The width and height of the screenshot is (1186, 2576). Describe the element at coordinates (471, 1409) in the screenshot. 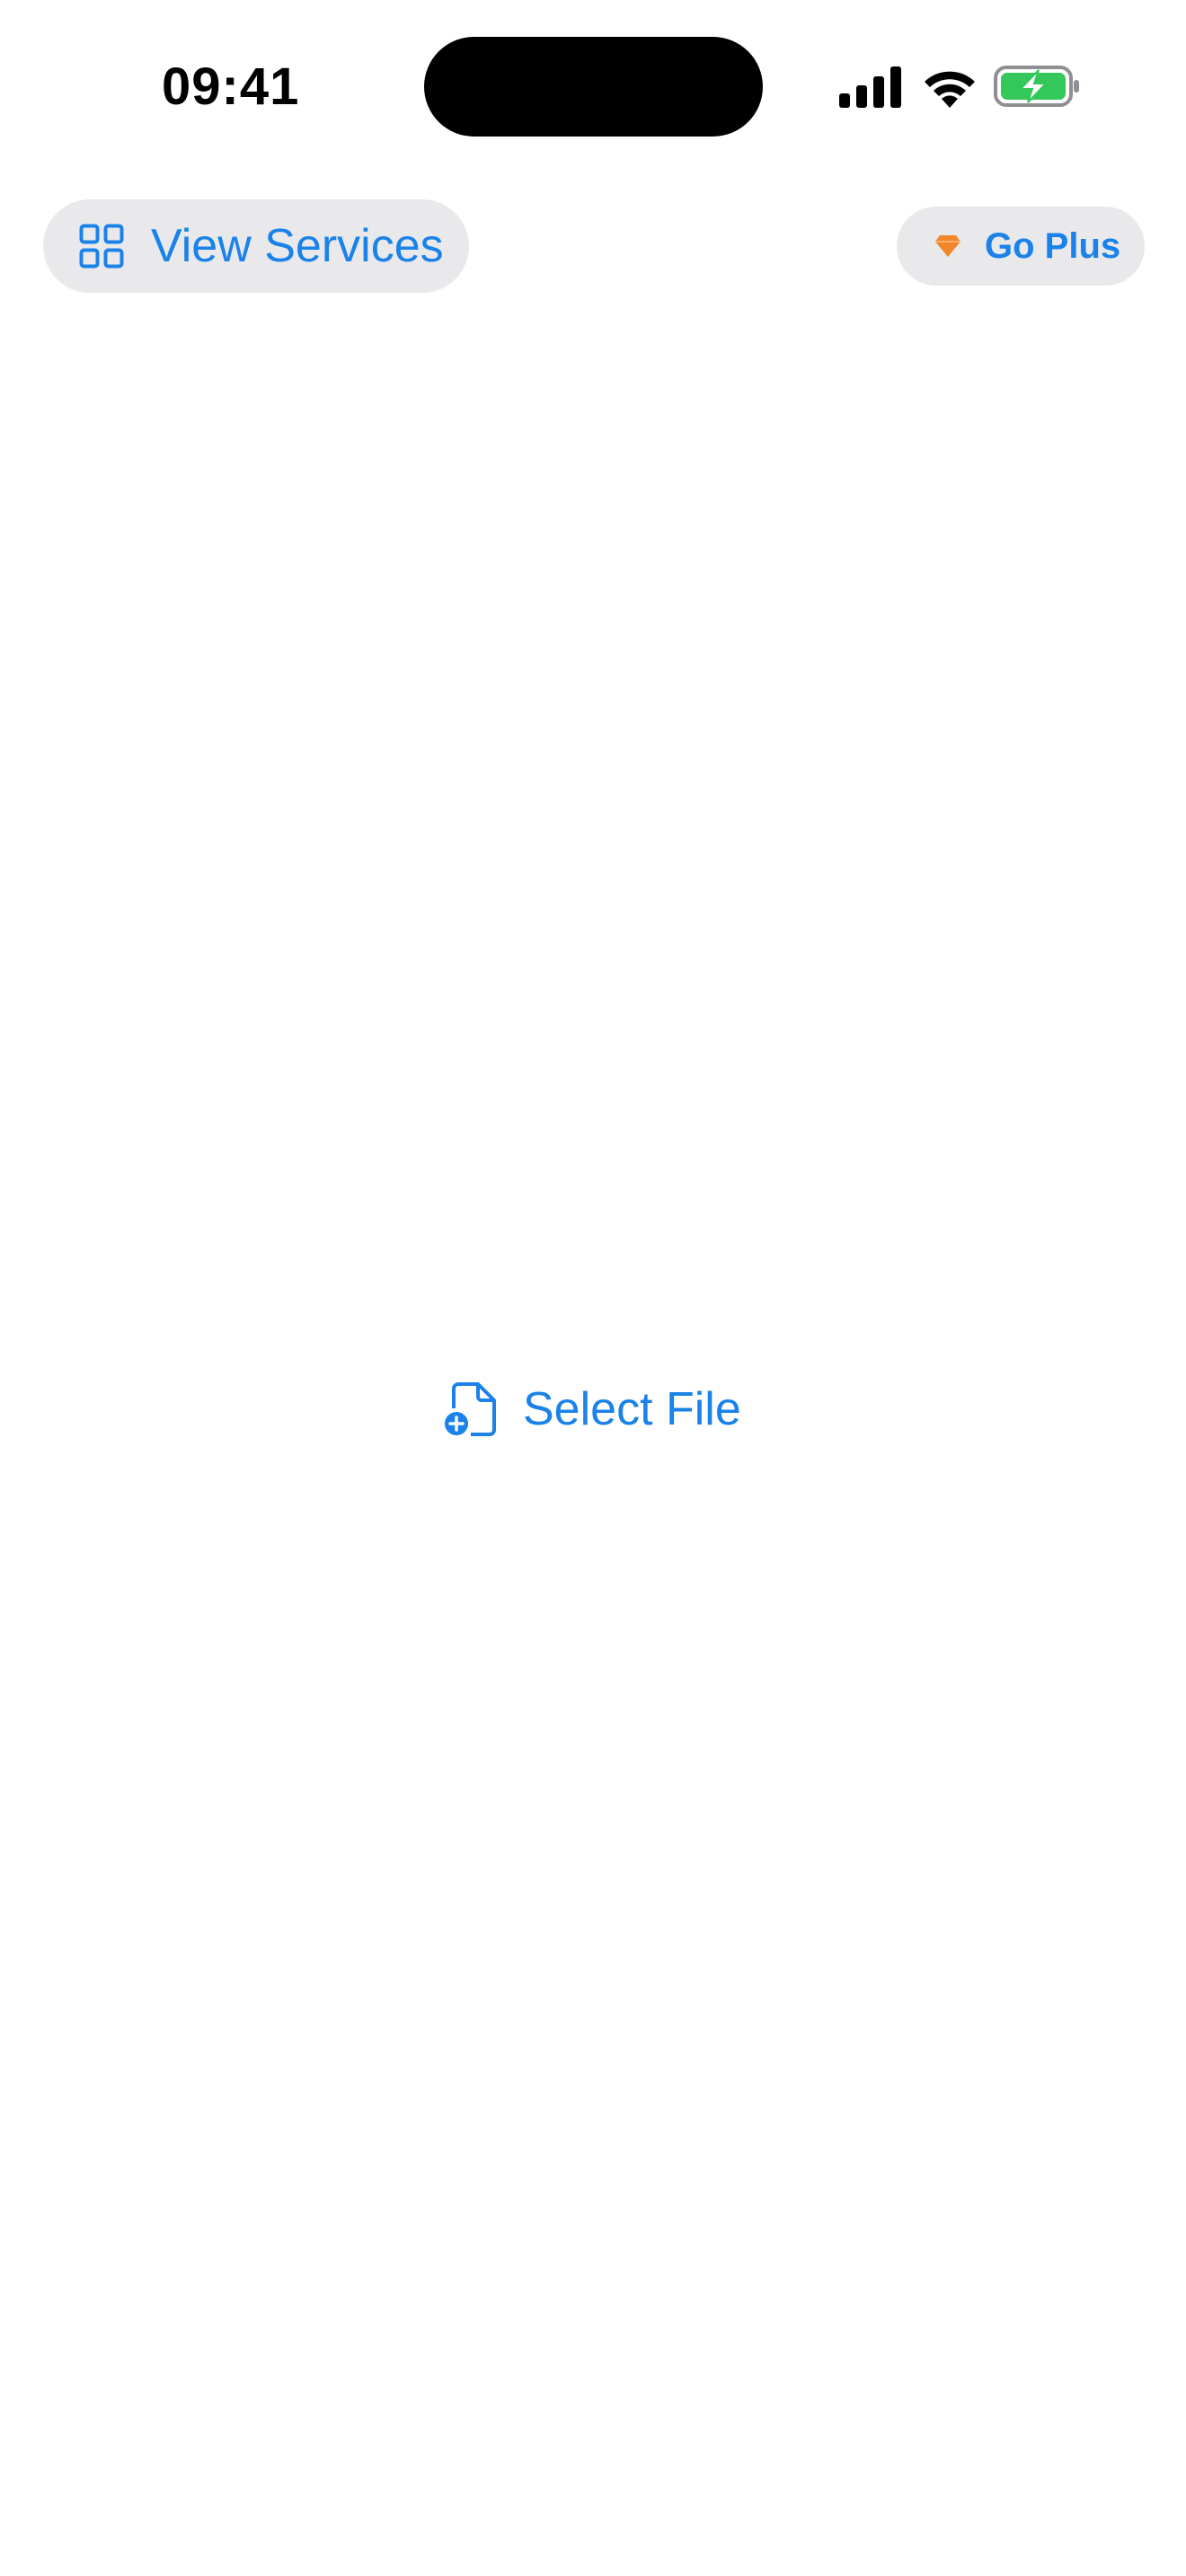

I see `document-add-icon` at that location.